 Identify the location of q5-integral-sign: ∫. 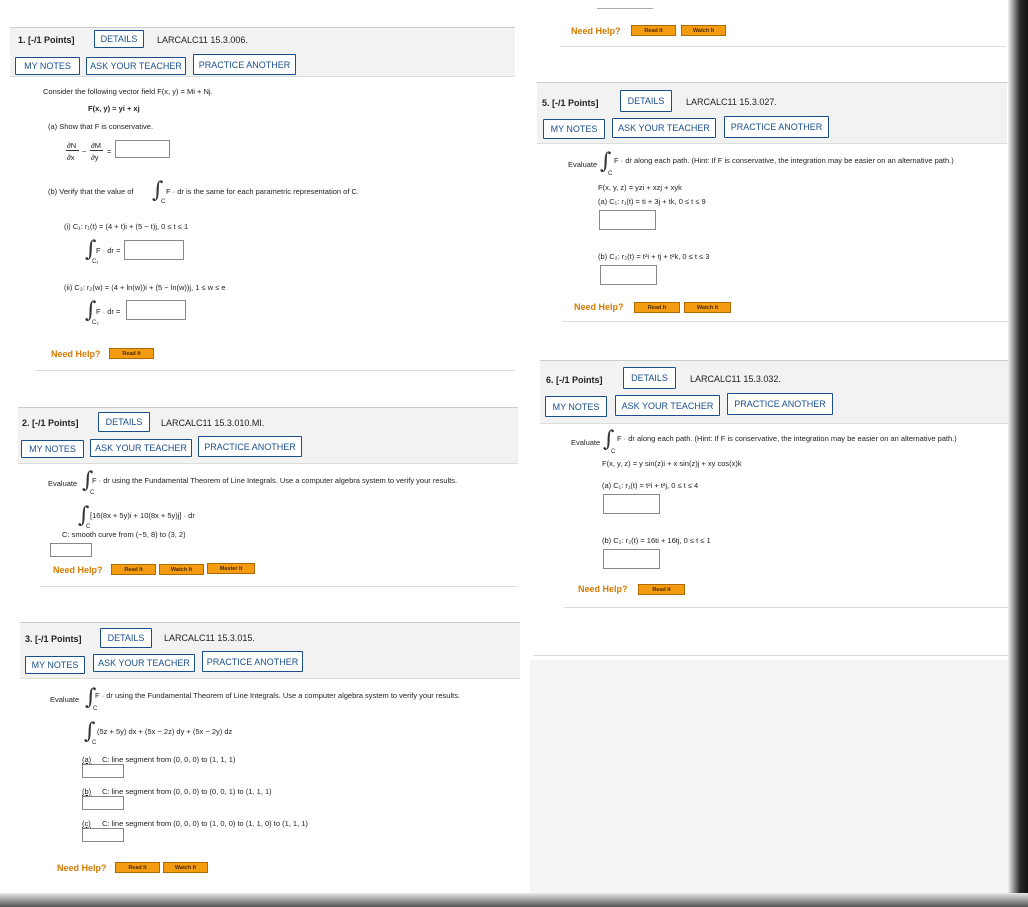
(606, 161).